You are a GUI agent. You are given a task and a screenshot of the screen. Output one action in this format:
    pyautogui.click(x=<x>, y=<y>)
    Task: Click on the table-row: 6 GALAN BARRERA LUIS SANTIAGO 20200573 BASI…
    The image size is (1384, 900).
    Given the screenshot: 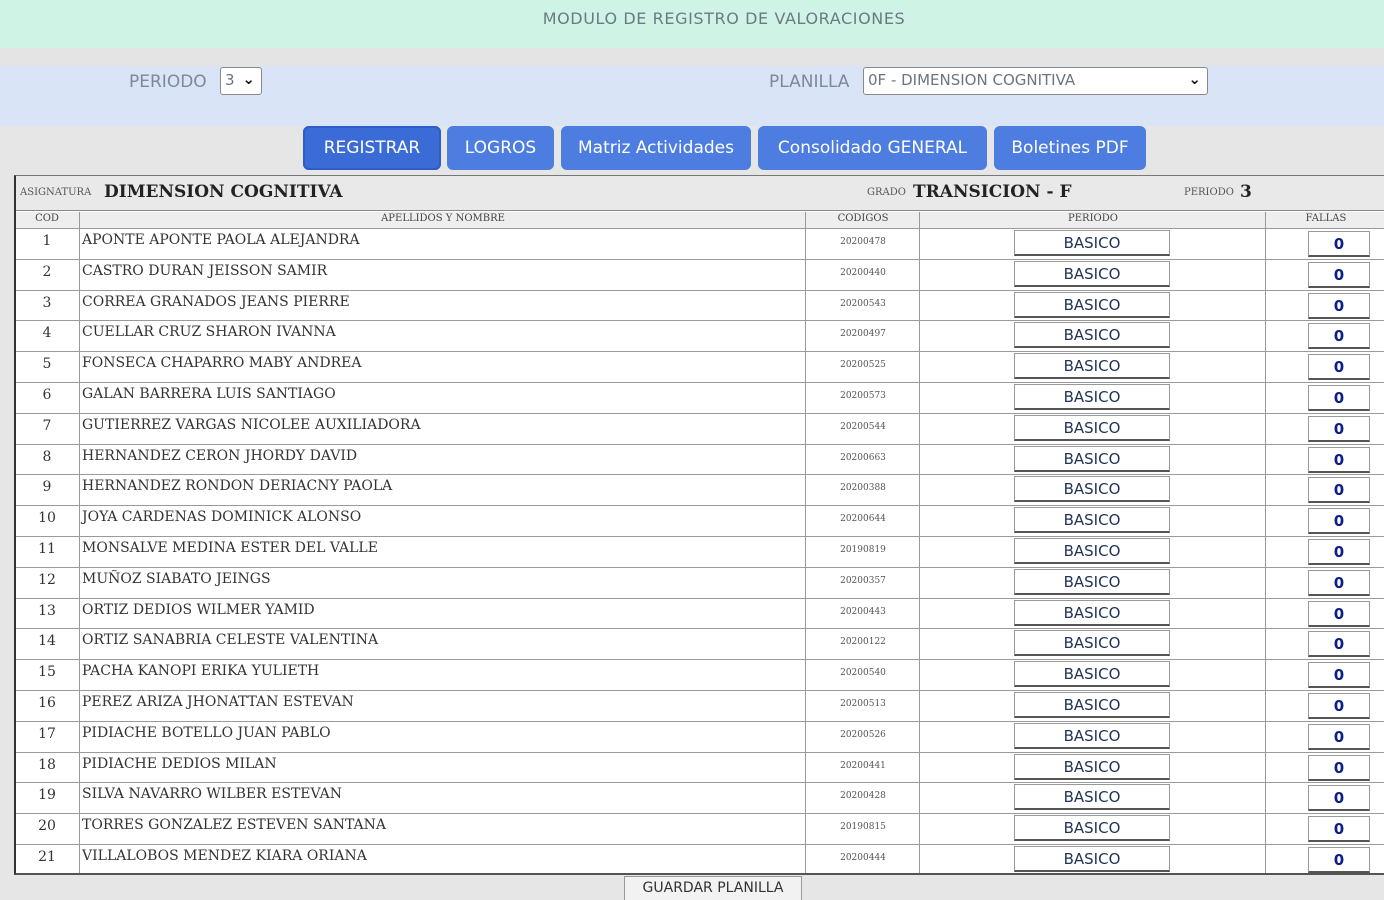 What is the action you would take?
    pyautogui.click(x=700, y=398)
    